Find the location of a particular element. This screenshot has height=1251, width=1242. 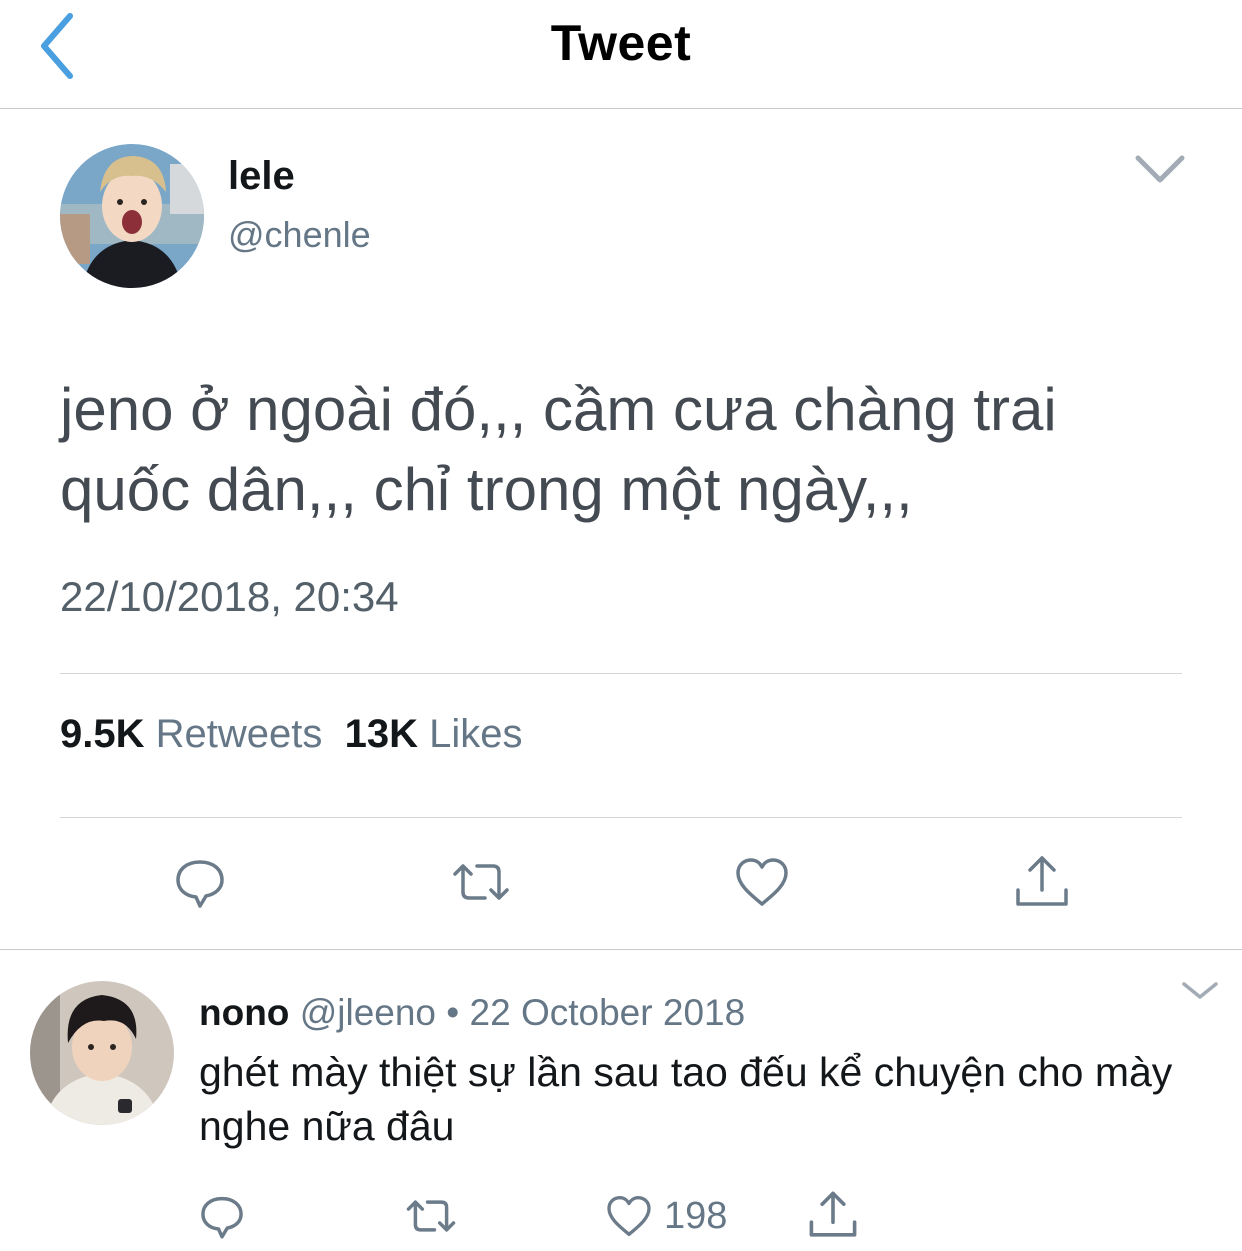

share-button is located at coordinates (1042, 882).